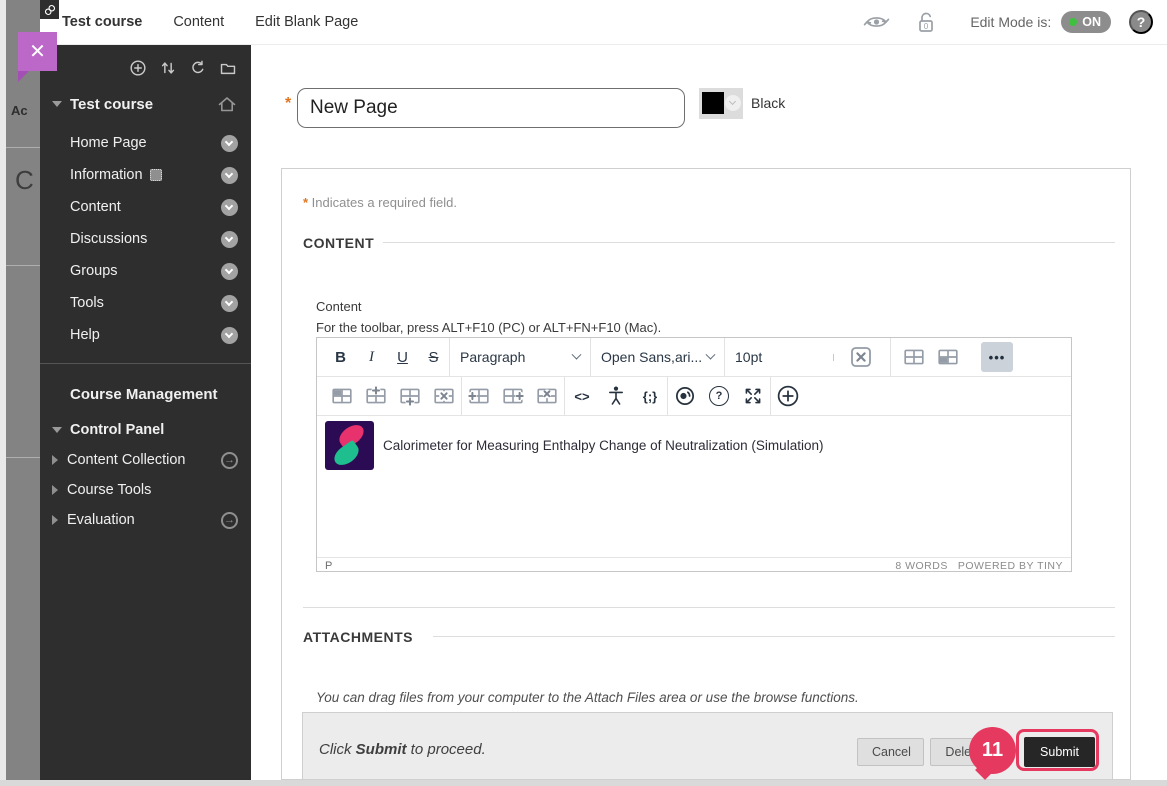 This screenshot has width=1167, height=786. I want to click on source-code-button: <>, so click(582, 396).